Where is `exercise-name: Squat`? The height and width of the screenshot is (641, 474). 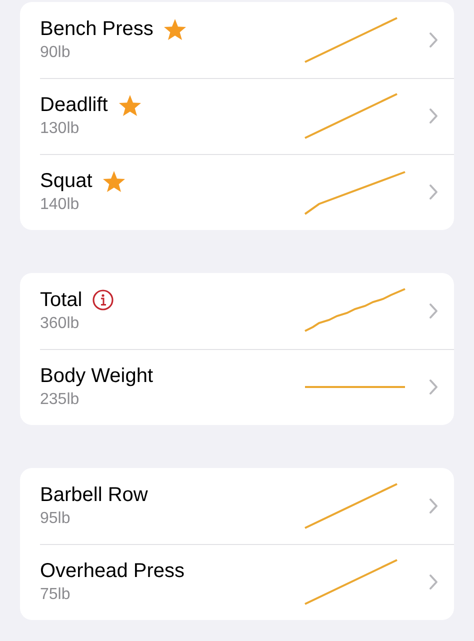 exercise-name: Squat is located at coordinates (66, 181).